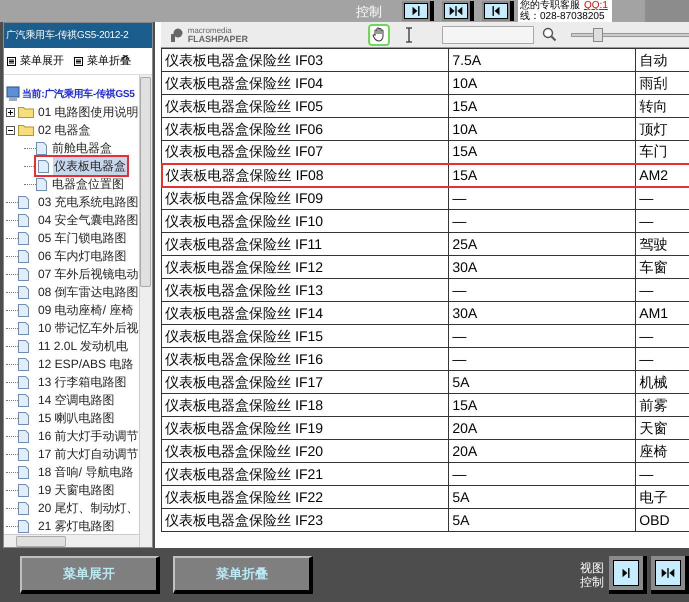  I want to click on tree-item: 07 车外后视镜电动, so click(88, 274).